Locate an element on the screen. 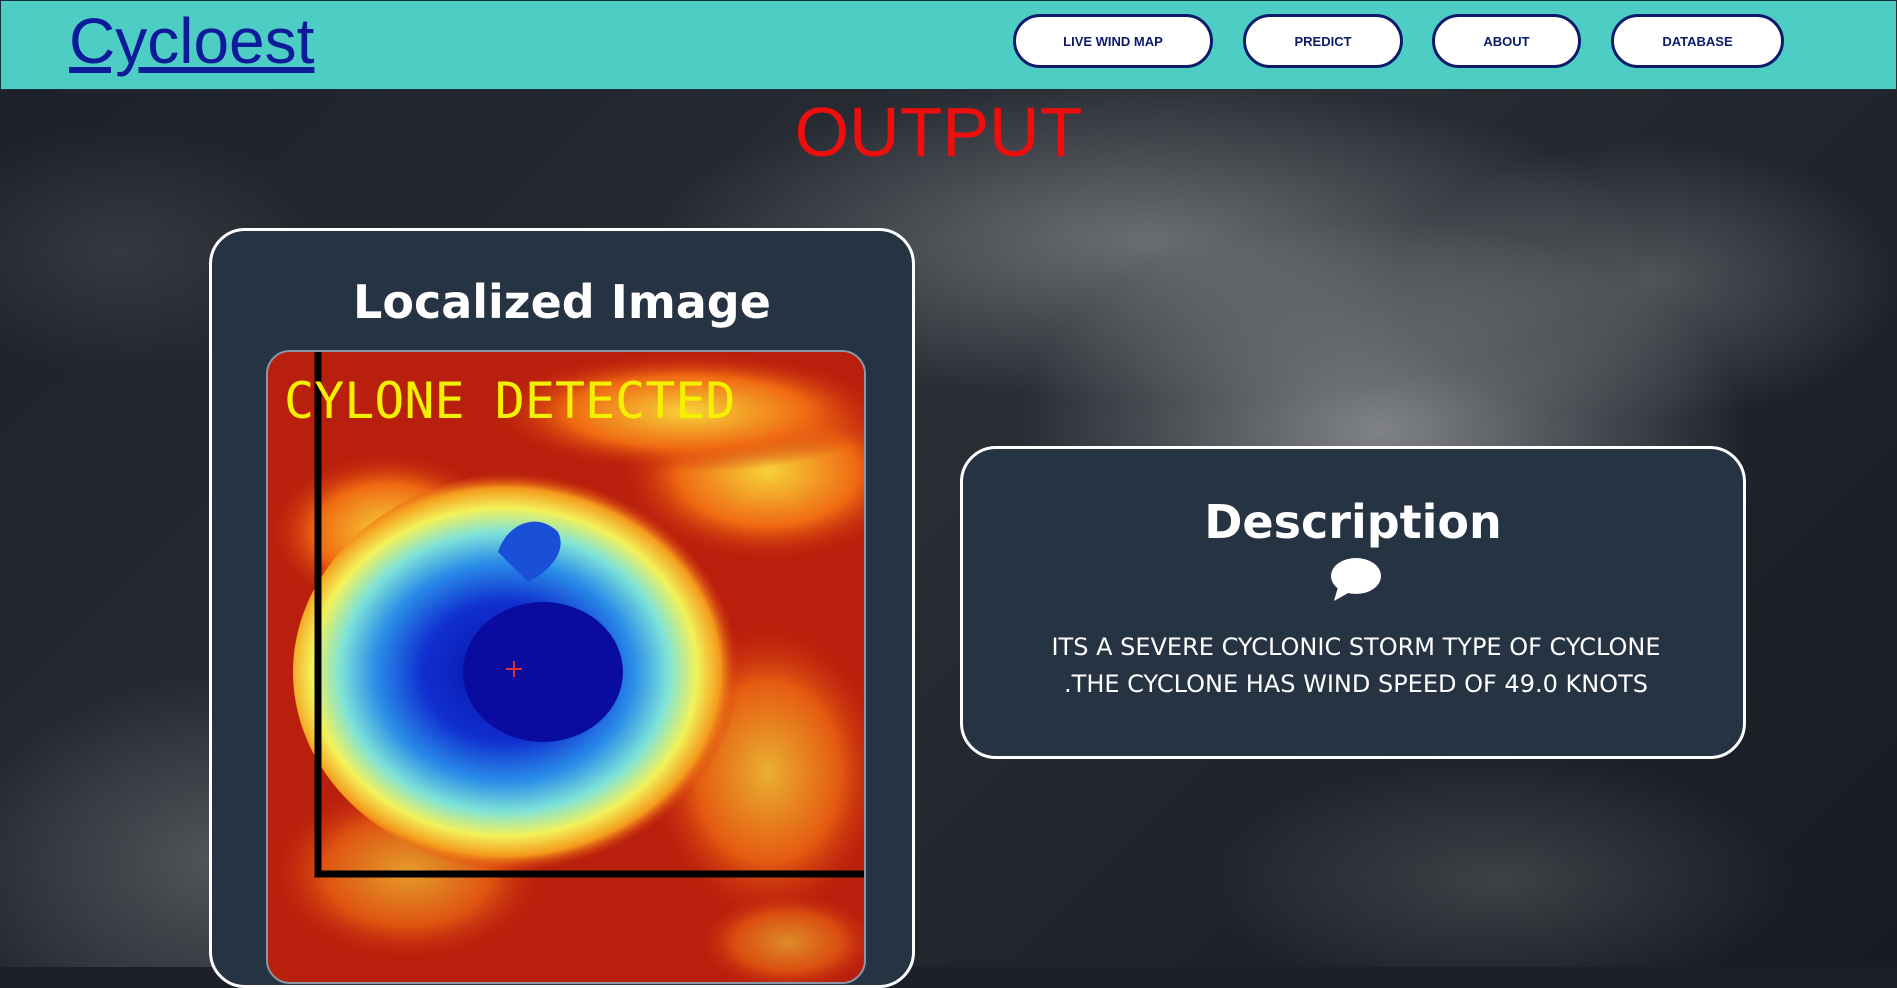 Image resolution: width=1897 pixels, height=988 pixels. description-title: Description is located at coordinates (1353, 522).